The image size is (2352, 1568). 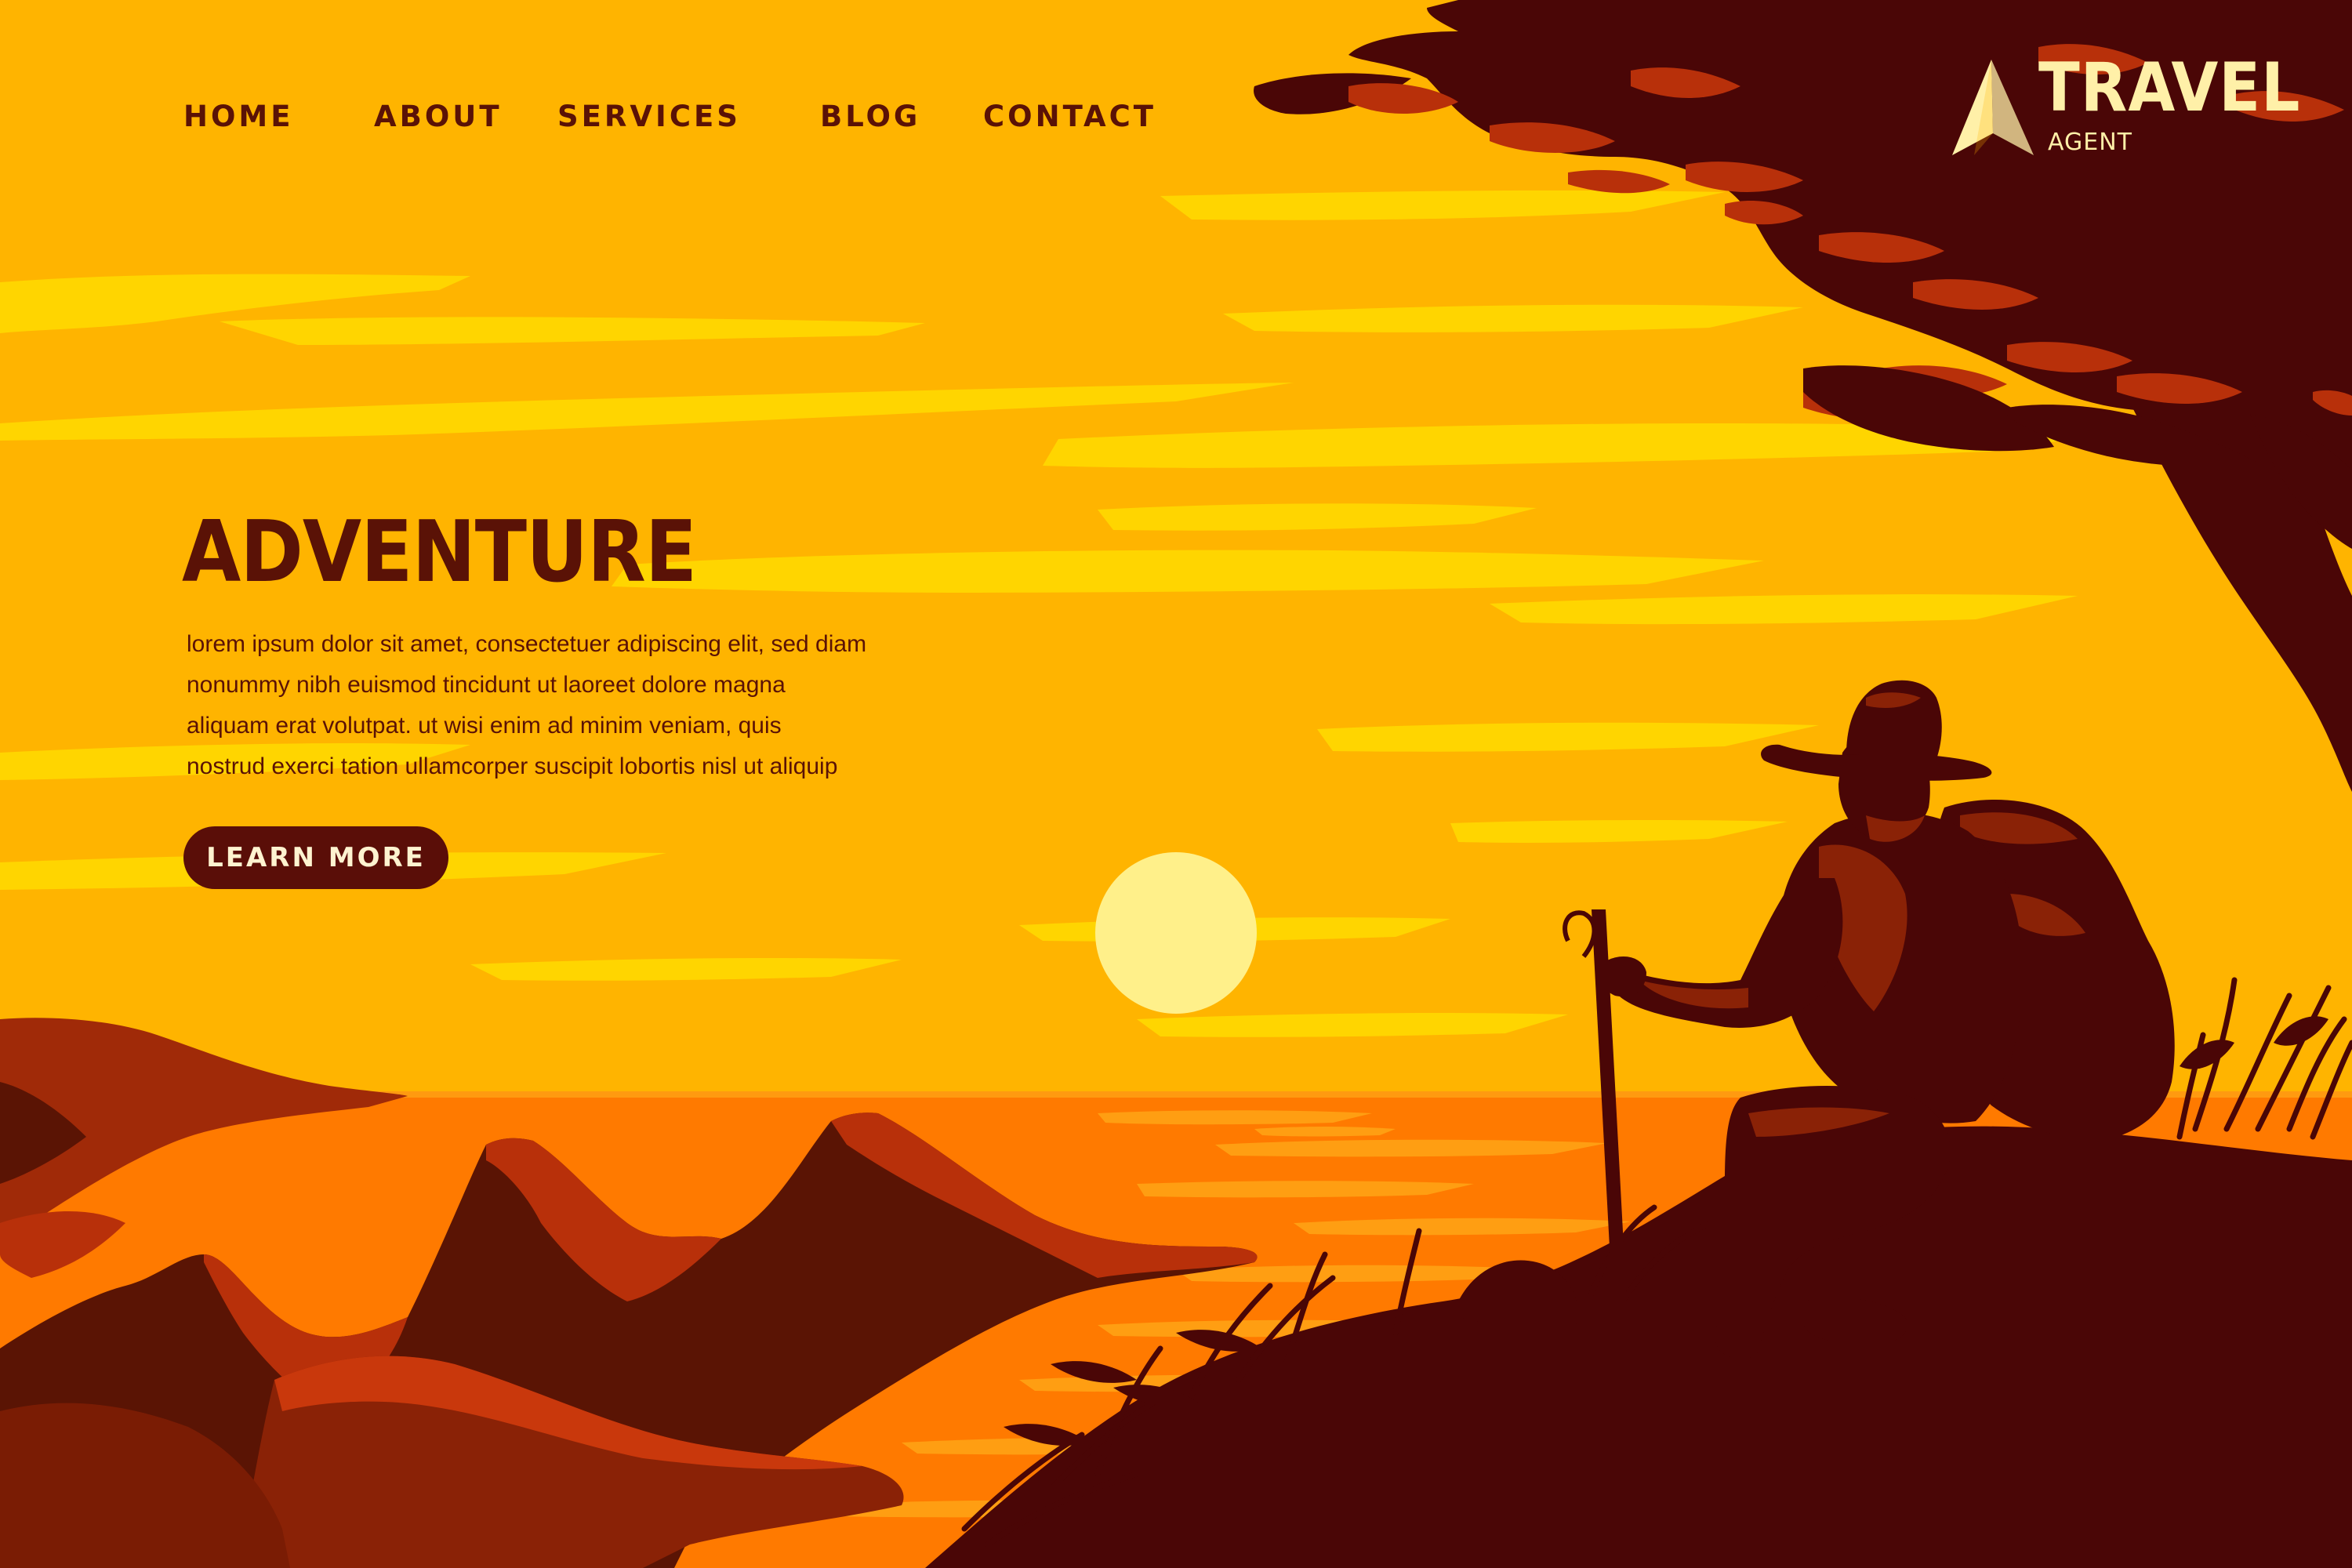 I want to click on sun, so click(x=1176, y=933).